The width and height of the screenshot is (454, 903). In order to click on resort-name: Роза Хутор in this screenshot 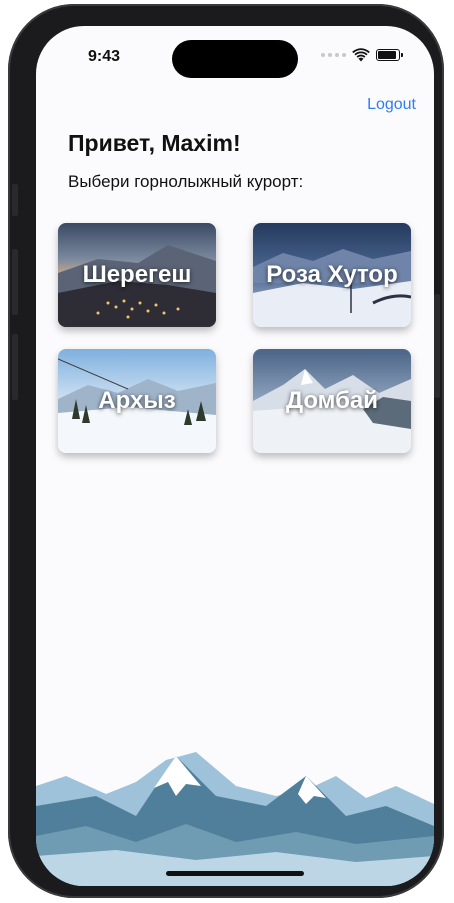, I will do `click(332, 274)`.